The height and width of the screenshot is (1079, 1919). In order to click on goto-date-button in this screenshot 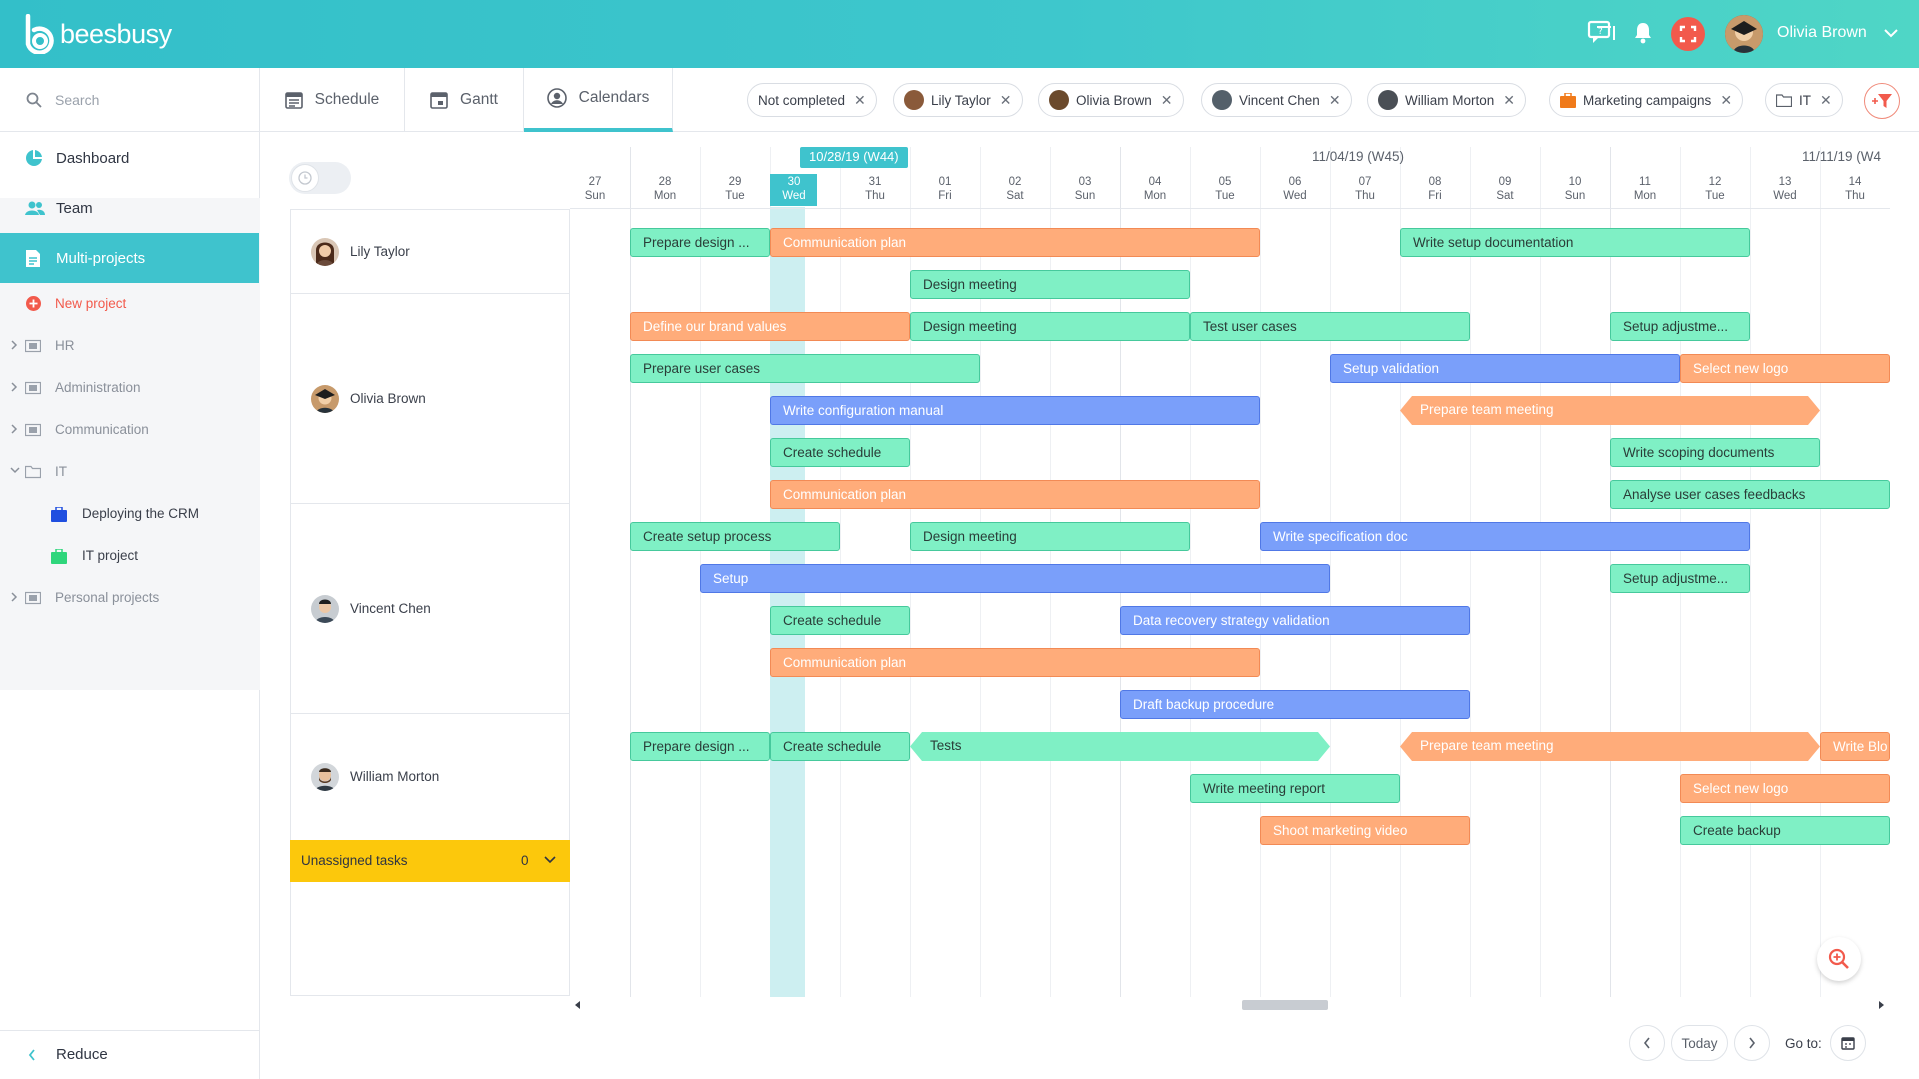, I will do `click(1848, 1043)`.